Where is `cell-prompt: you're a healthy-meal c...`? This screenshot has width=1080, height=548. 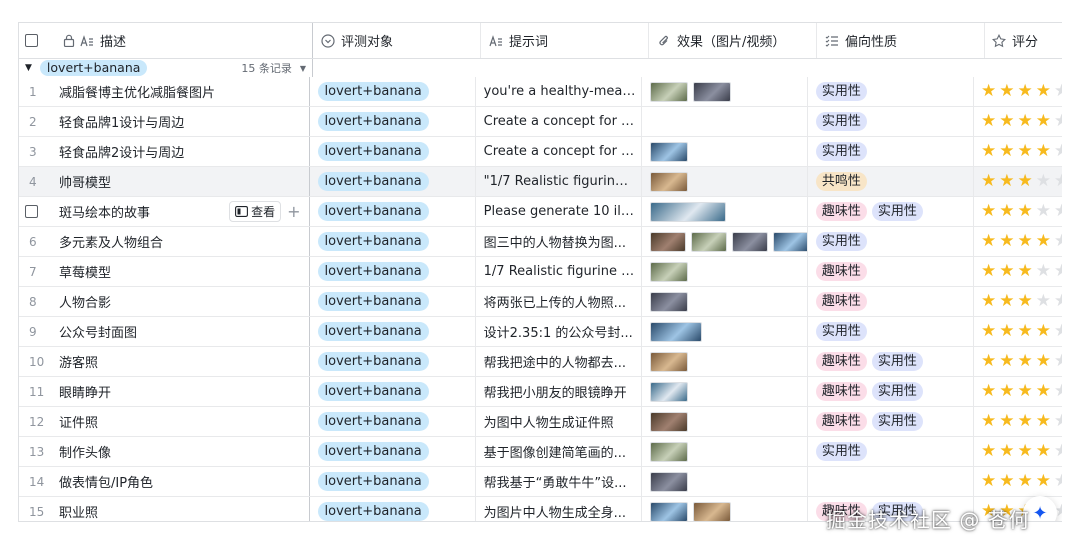
cell-prompt: you're a healthy-meal c... is located at coordinates (559, 91).